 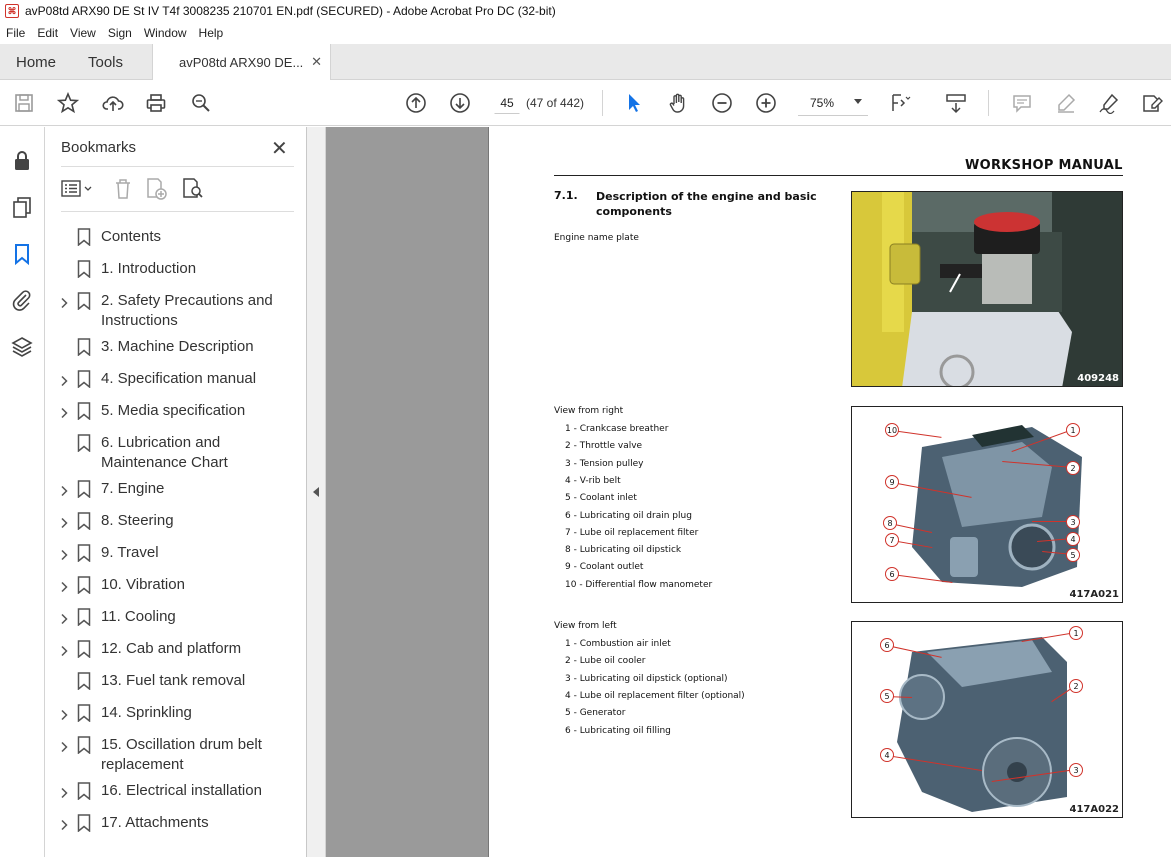 I want to click on layers-icon, so click(x=22, y=347).